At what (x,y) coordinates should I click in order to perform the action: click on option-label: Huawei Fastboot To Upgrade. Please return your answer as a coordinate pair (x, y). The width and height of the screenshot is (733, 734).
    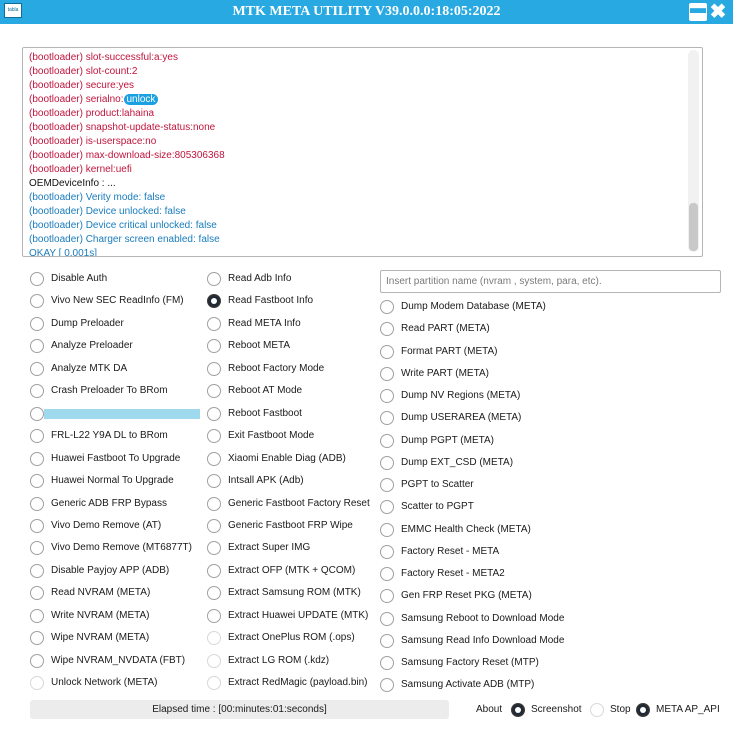
    Looking at the image, I should click on (116, 458).